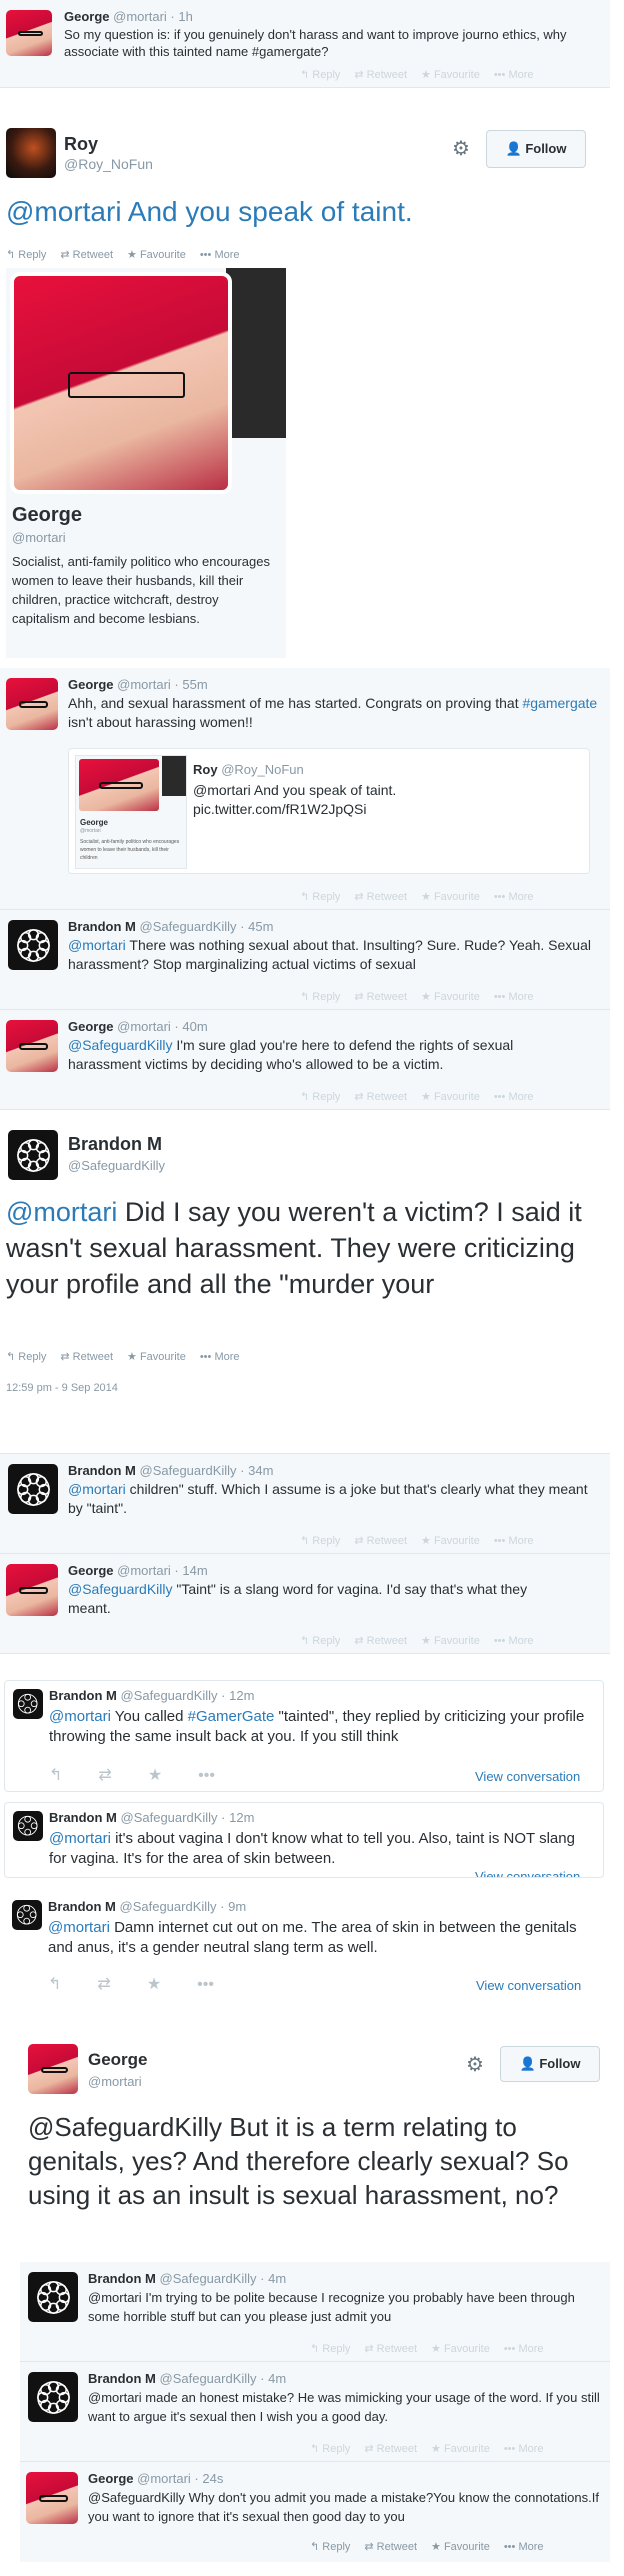  I want to click on media-link: pic.twitter.com/fR1W2JpQSi, so click(280, 809).